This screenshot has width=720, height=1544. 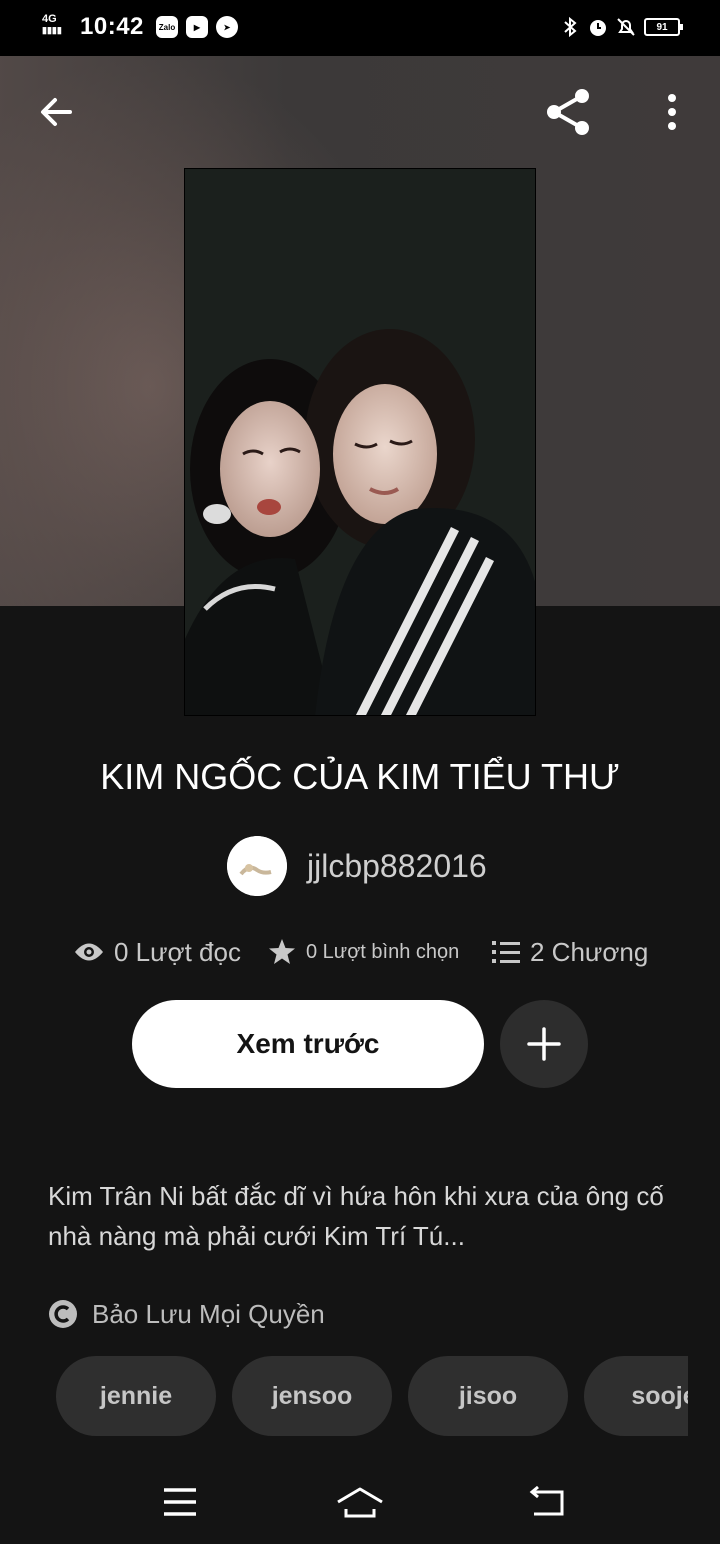 What do you see at coordinates (167, 27) in the screenshot?
I see `zalo-icon: Zalo` at bounding box center [167, 27].